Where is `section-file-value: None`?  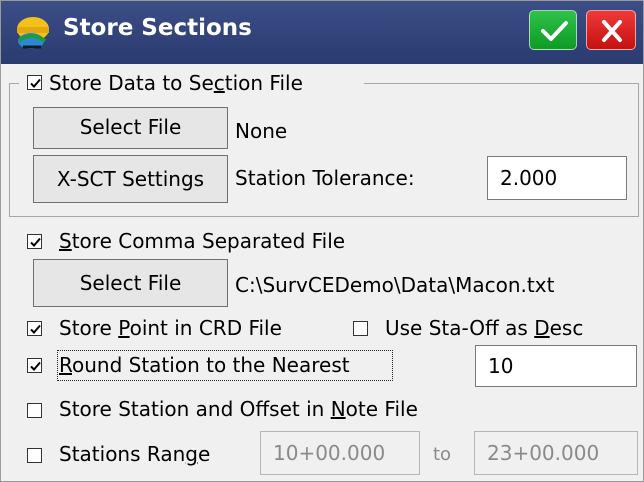
section-file-value: None is located at coordinates (261, 131).